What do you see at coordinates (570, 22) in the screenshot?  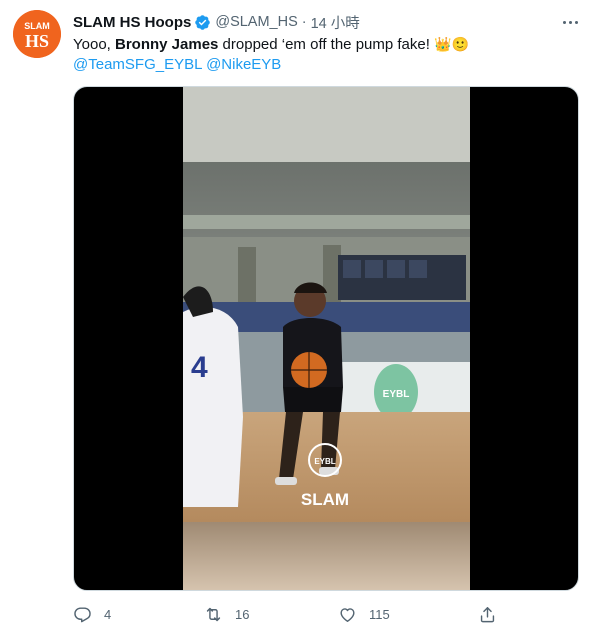 I see `more-options-icon` at bounding box center [570, 22].